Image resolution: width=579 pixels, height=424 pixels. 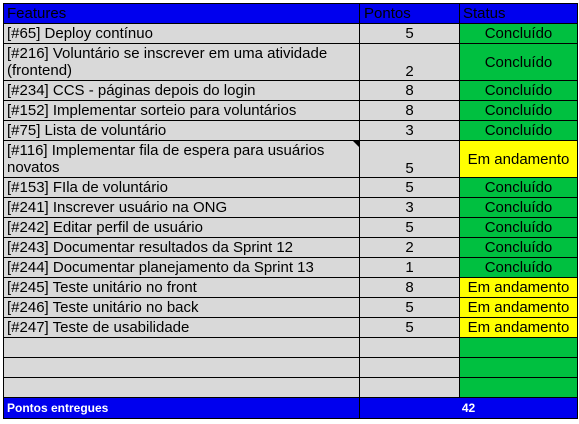 I want to click on comment-indicator-icon, so click(x=356, y=144).